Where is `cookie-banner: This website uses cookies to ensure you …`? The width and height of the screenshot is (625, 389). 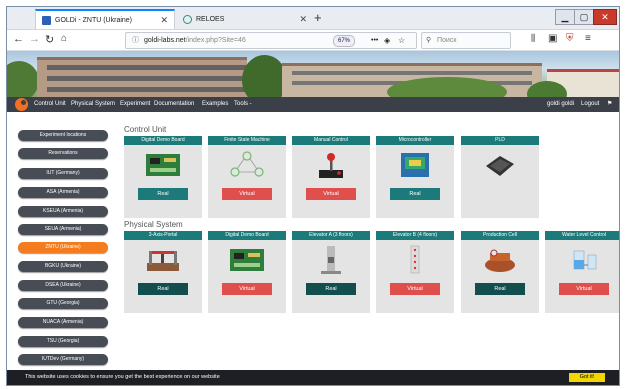 cookie-banner: This website uses cookies to ensure you … is located at coordinates (313, 377).